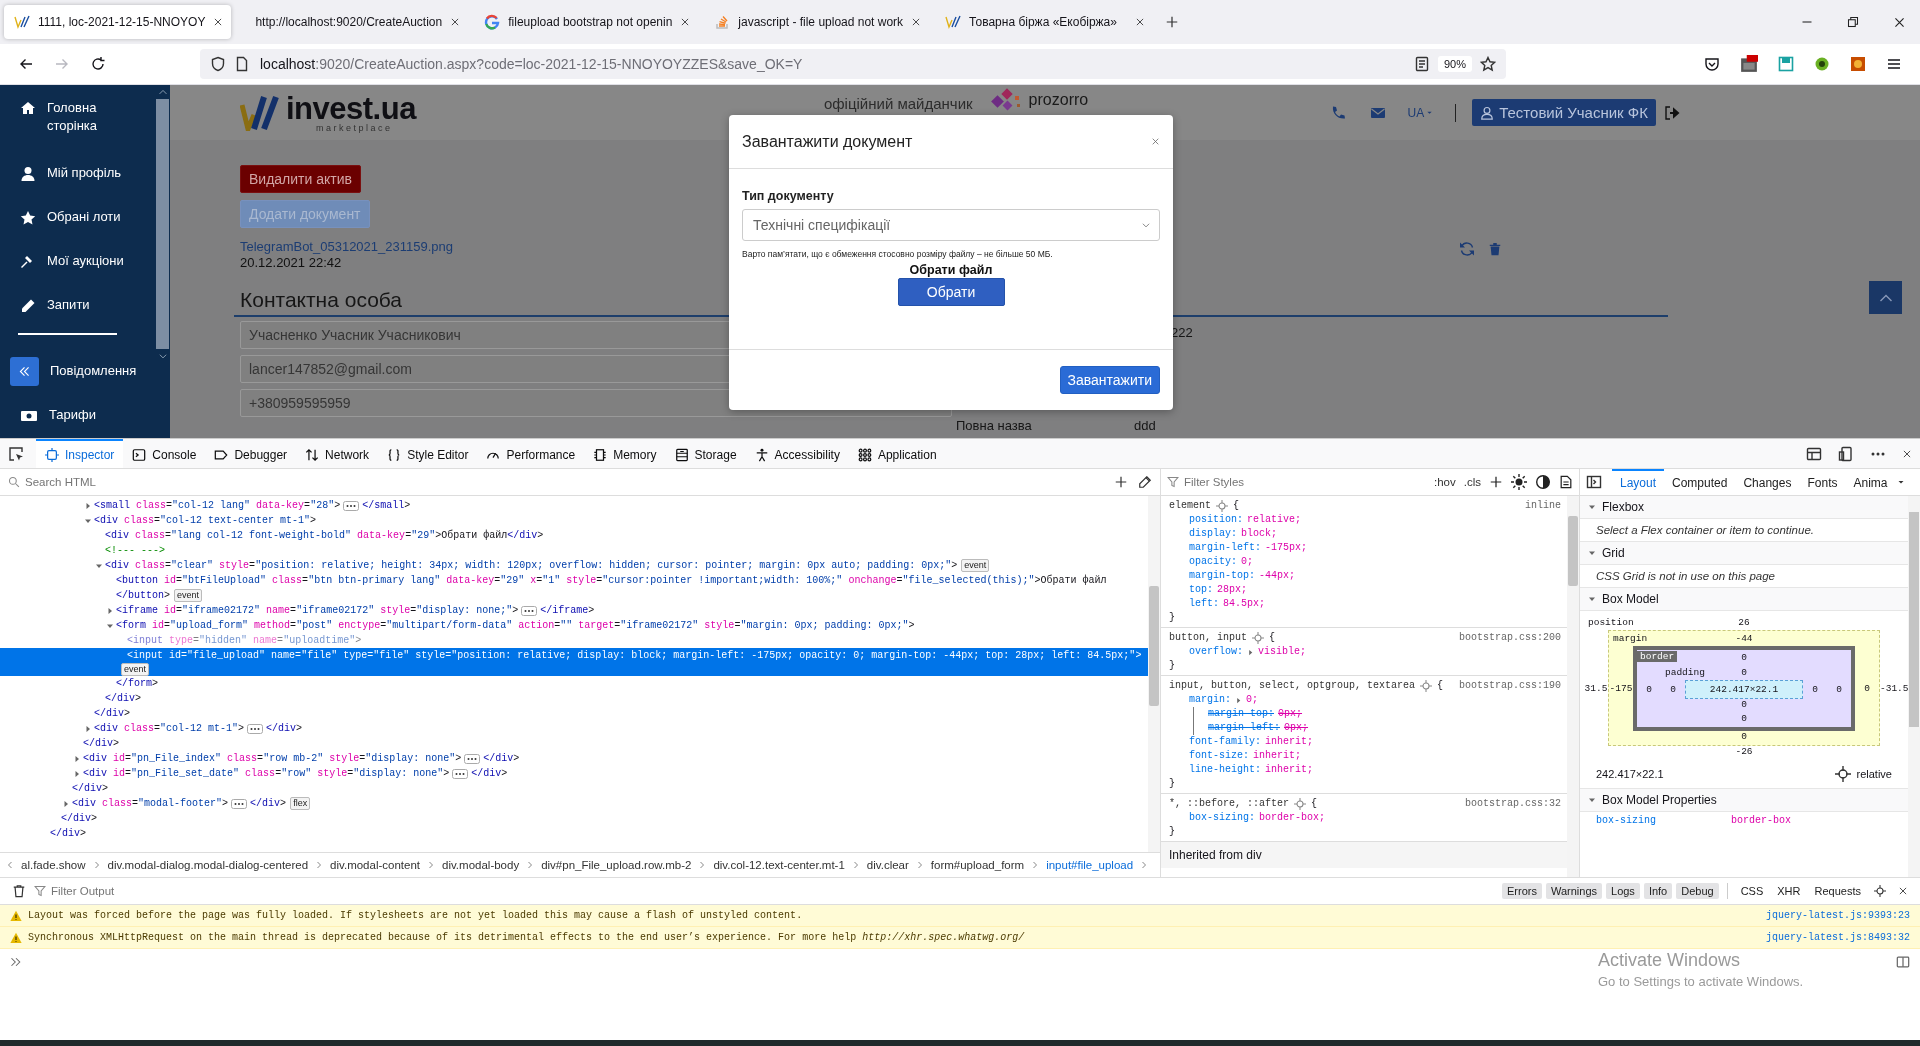 The width and height of the screenshot is (1920, 1046). What do you see at coordinates (574, 773) in the screenshot?
I see `tree-row: <div id="pn_File_set_date" class="row" style="display: none"> </div>` at bounding box center [574, 773].